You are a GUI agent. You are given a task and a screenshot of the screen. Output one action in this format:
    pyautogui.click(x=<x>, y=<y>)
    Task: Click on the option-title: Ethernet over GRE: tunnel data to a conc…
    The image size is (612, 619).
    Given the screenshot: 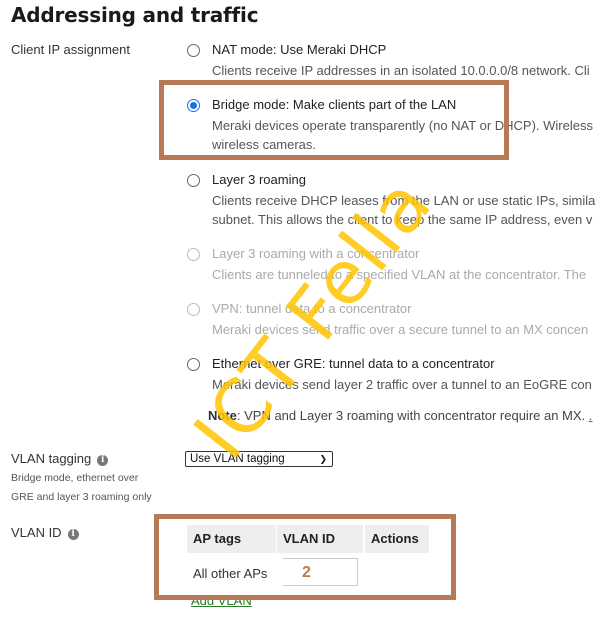 What is the action you would take?
    pyautogui.click(x=353, y=363)
    